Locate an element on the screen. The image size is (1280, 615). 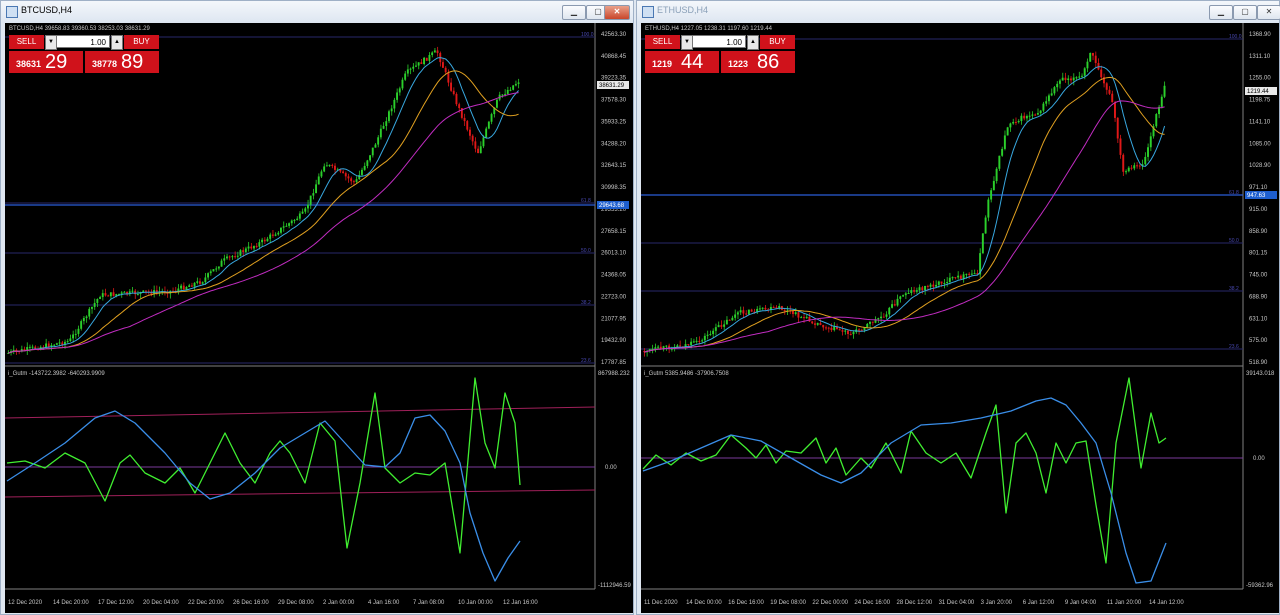
indicator-max-label: 39143.018 is located at coordinates (1260, 374).